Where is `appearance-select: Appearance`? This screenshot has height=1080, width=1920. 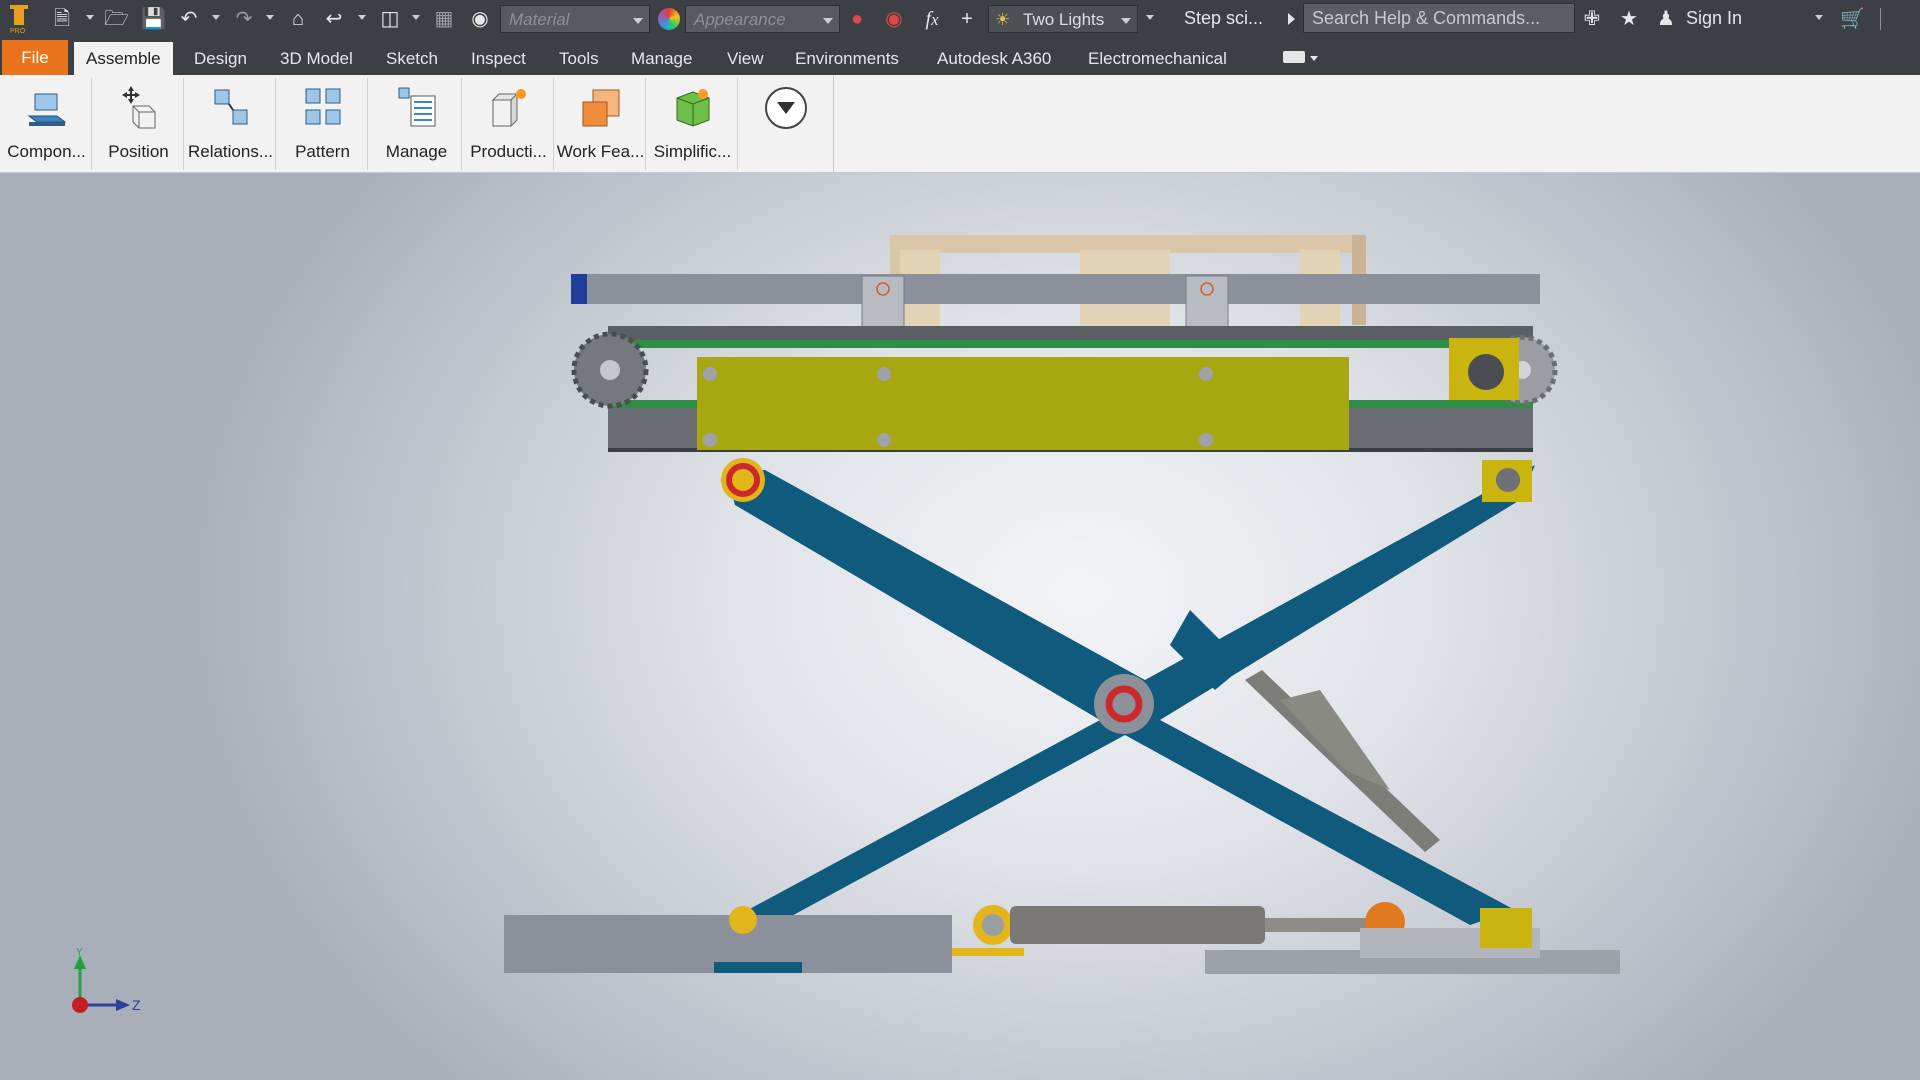 appearance-select: Appearance is located at coordinates (762, 19).